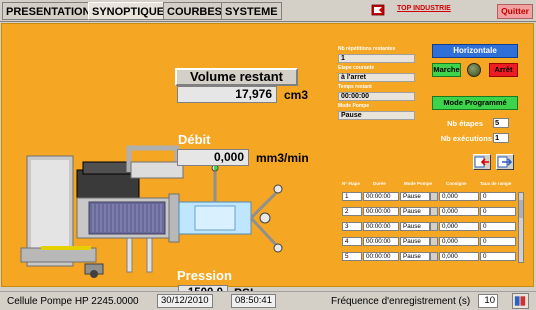 This screenshot has width=536, height=310. I want to click on header-mode: Mode Pompe, so click(418, 183).